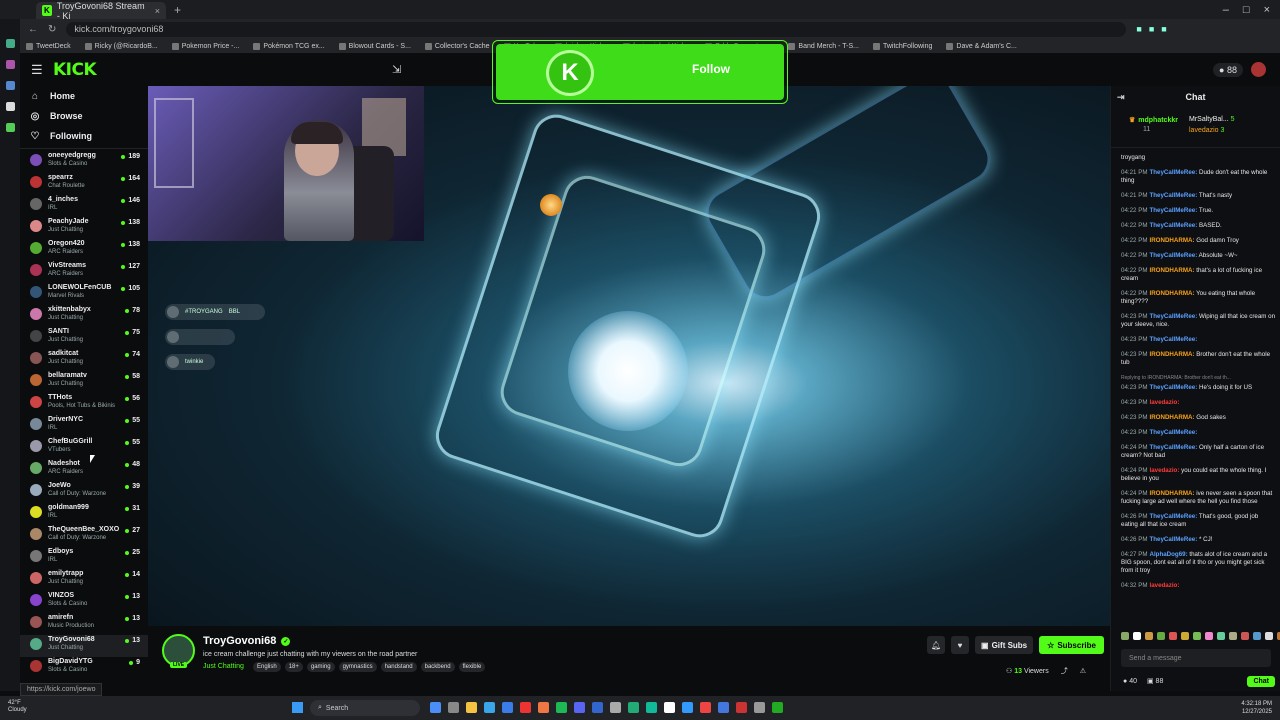 The image size is (1280, 720). What do you see at coordinates (1267, 10) in the screenshot?
I see `close-window-icon: ×` at bounding box center [1267, 10].